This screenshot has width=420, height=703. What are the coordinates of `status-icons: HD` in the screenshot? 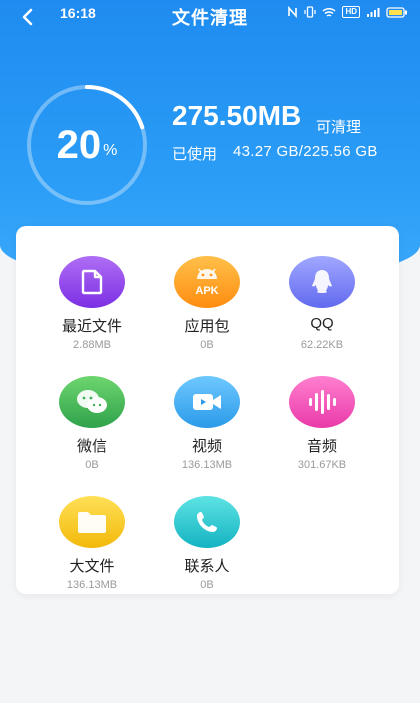 It's located at (347, 12).